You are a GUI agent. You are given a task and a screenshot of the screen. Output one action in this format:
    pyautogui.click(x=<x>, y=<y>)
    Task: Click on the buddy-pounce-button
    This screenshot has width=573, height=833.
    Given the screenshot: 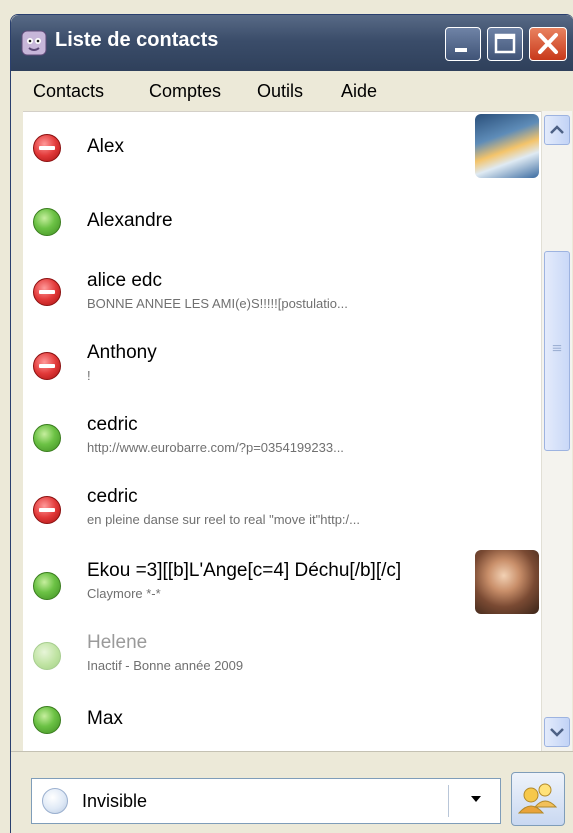 What is the action you would take?
    pyautogui.click(x=538, y=799)
    